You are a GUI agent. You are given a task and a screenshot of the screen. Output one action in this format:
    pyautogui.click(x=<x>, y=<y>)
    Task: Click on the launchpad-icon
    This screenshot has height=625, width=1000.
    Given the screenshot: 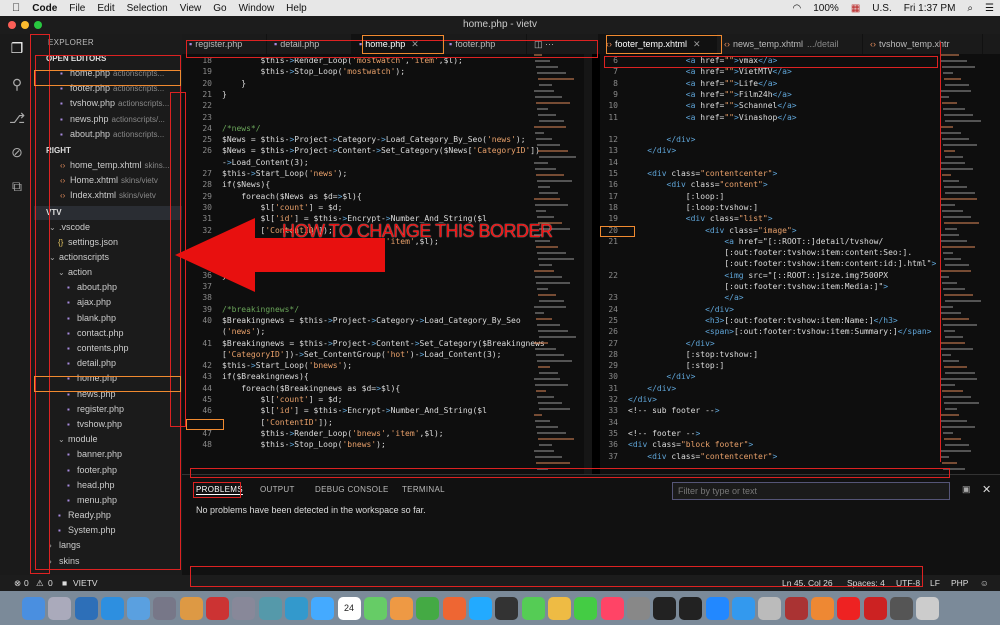 What is the action you would take?
    pyautogui.click(x=60, y=608)
    